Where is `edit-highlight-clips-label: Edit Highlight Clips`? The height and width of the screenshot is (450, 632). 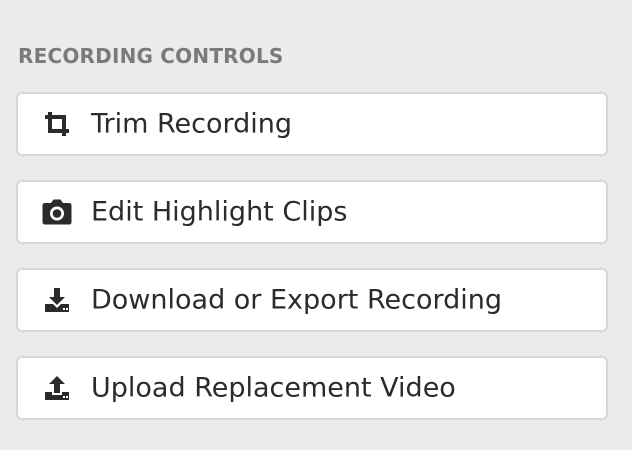
edit-highlight-clips-label: Edit Highlight Clips is located at coordinates (219, 212).